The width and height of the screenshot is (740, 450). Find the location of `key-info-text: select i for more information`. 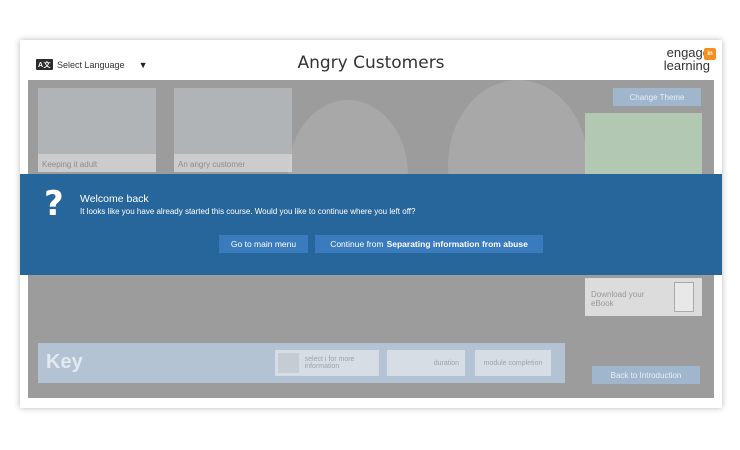

key-info-text: select i for more information is located at coordinates (329, 363).